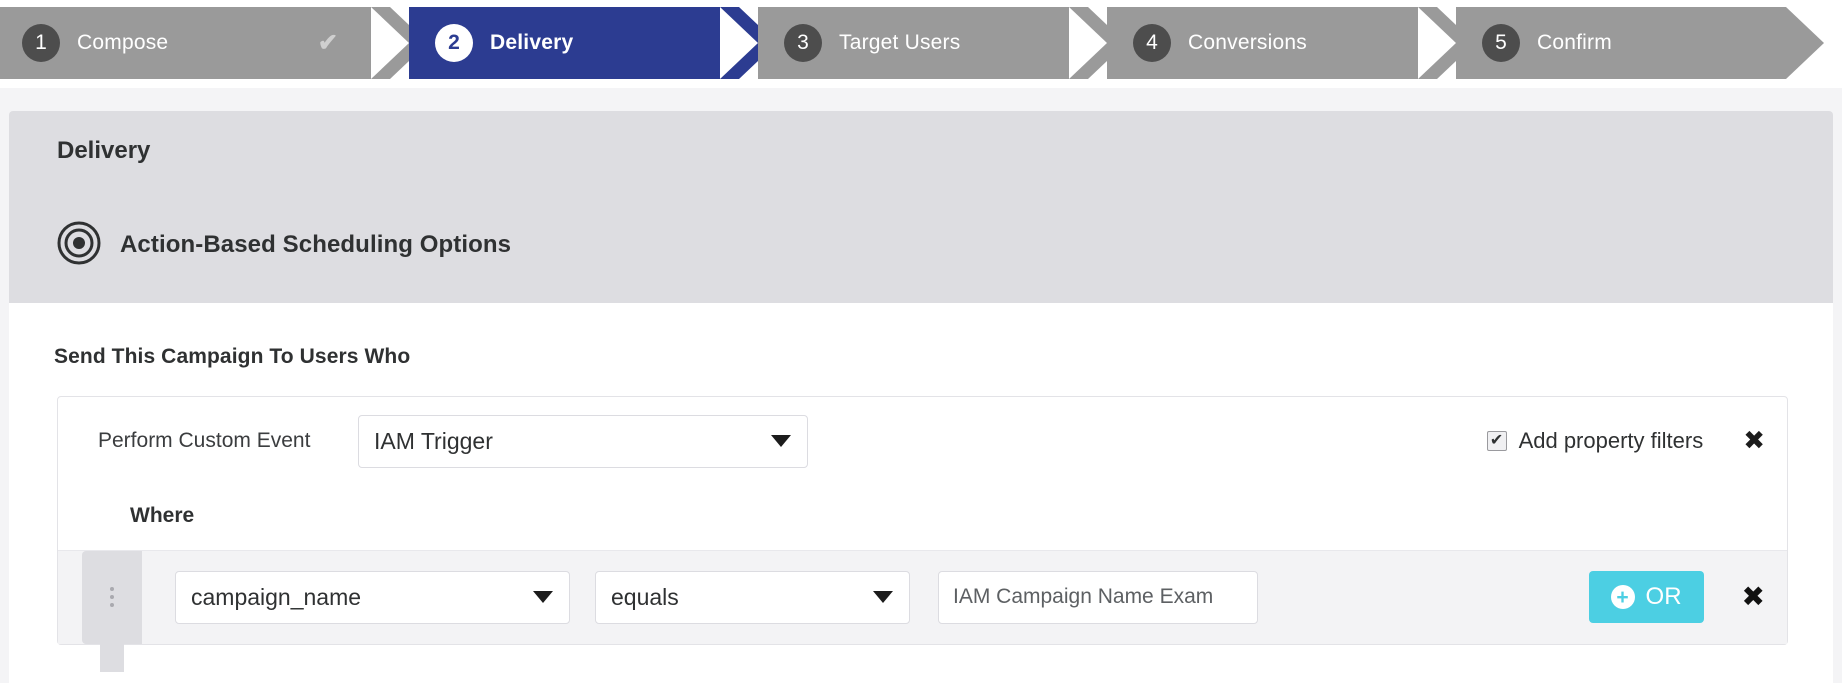 This screenshot has height=688, width=1842. Describe the element at coordinates (41, 43) in the screenshot. I see `step-number-badge: 1` at that location.